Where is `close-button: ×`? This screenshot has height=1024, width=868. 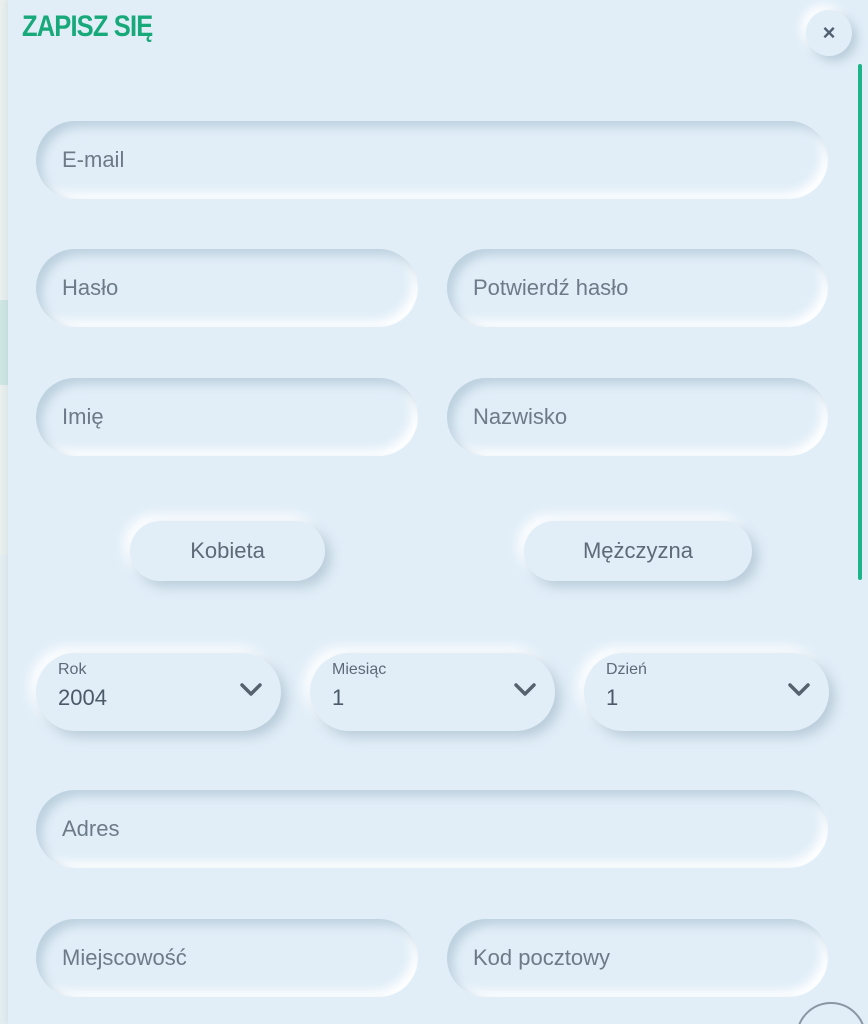 close-button: × is located at coordinates (829, 33).